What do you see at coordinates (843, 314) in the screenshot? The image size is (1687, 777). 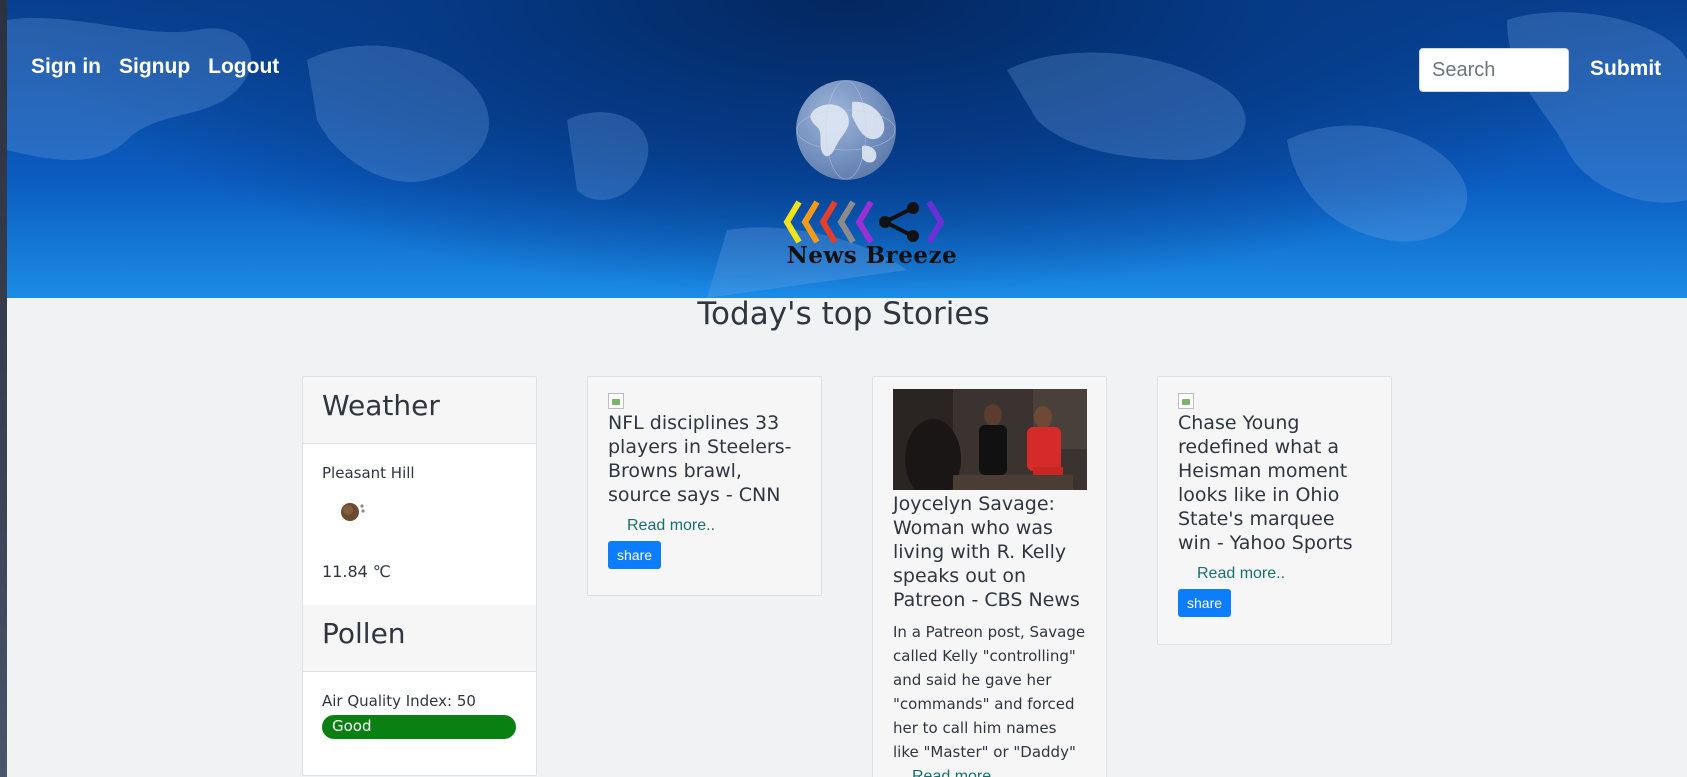 I see `page-title: Today's top Stories` at bounding box center [843, 314].